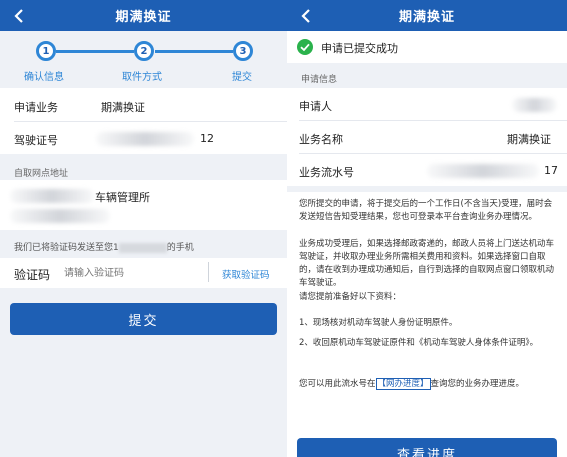 This screenshot has width=567, height=457. I want to click on submit-button: 提交, so click(143, 319).